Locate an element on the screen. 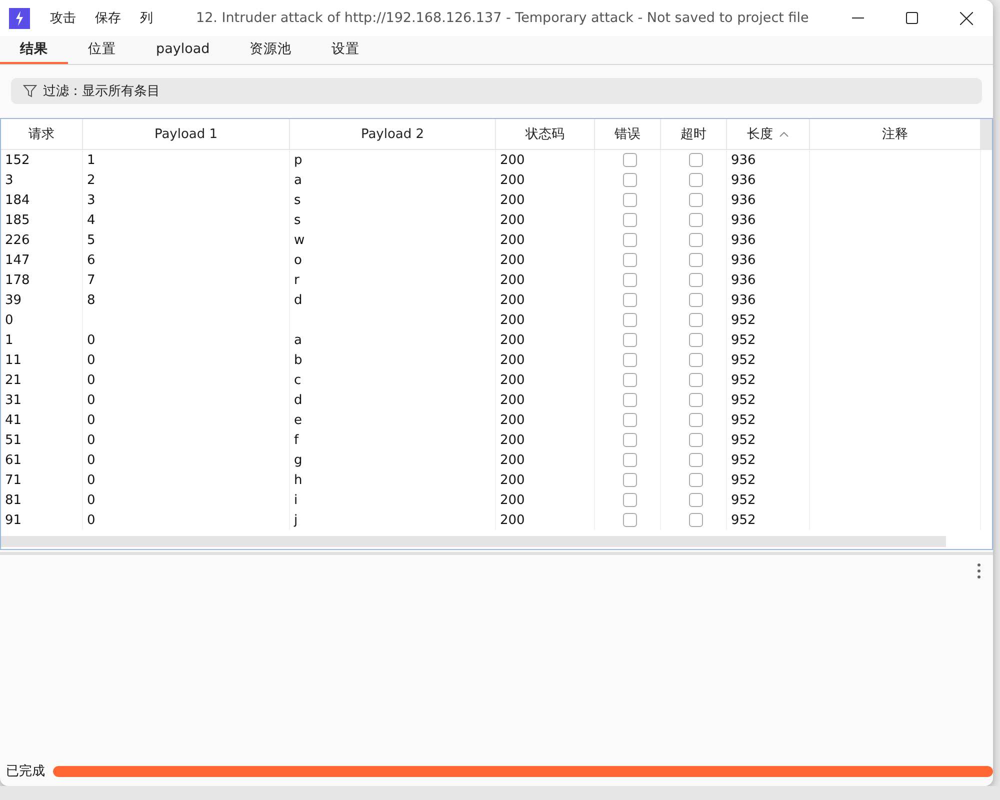 This screenshot has height=800, width=1000. table-cell: 147 is located at coordinates (42, 260).